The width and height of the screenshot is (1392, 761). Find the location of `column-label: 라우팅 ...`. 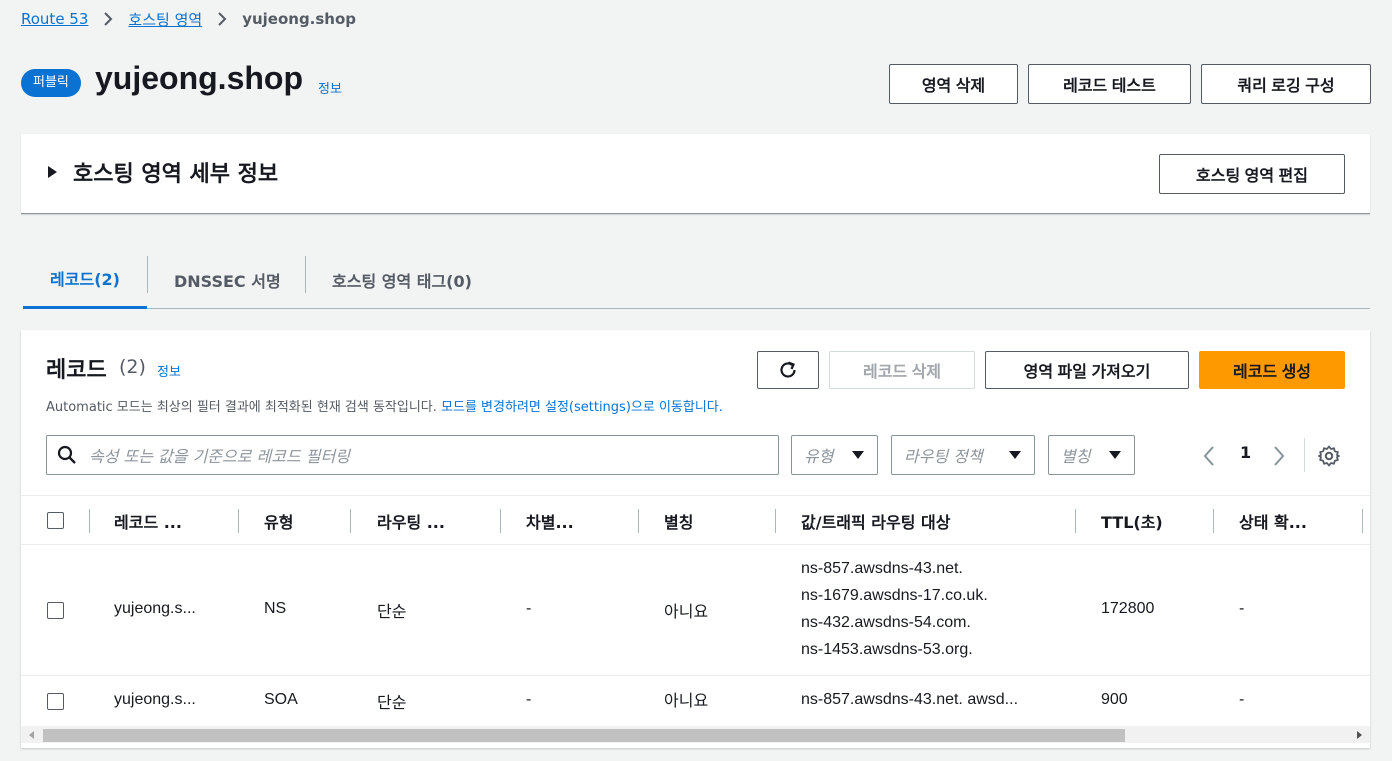

column-label: 라우팅 ... is located at coordinates (411, 522).